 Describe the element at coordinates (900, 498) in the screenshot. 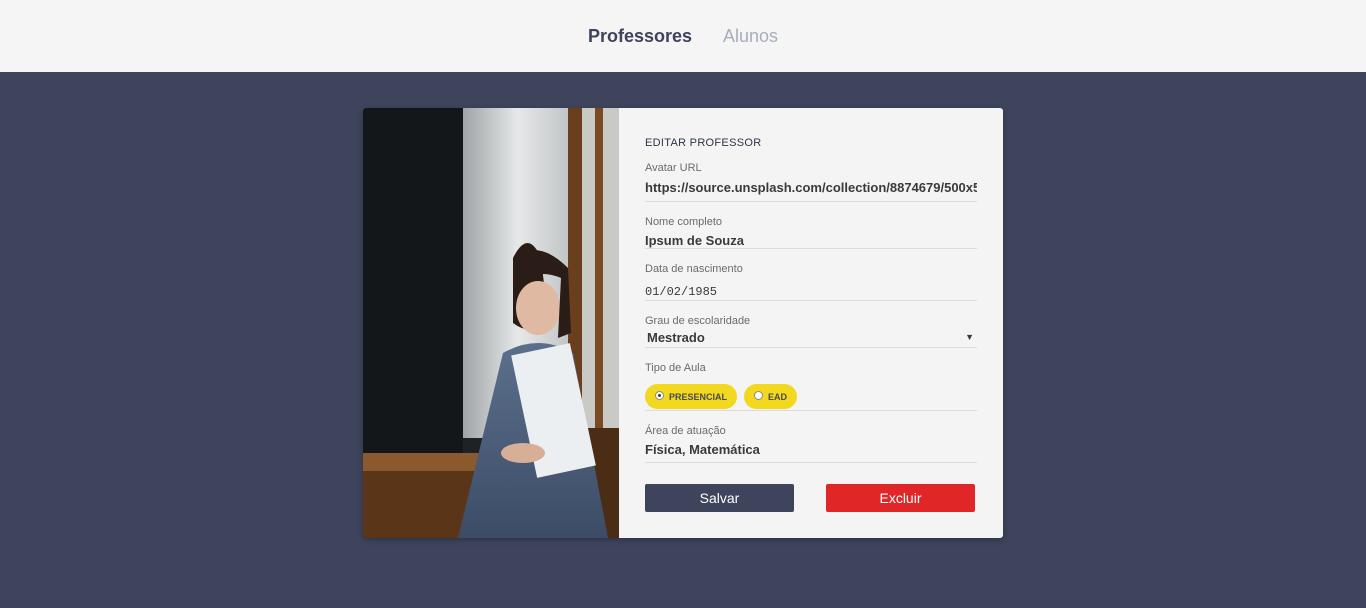

I see `delete-button: Excluir` at that location.